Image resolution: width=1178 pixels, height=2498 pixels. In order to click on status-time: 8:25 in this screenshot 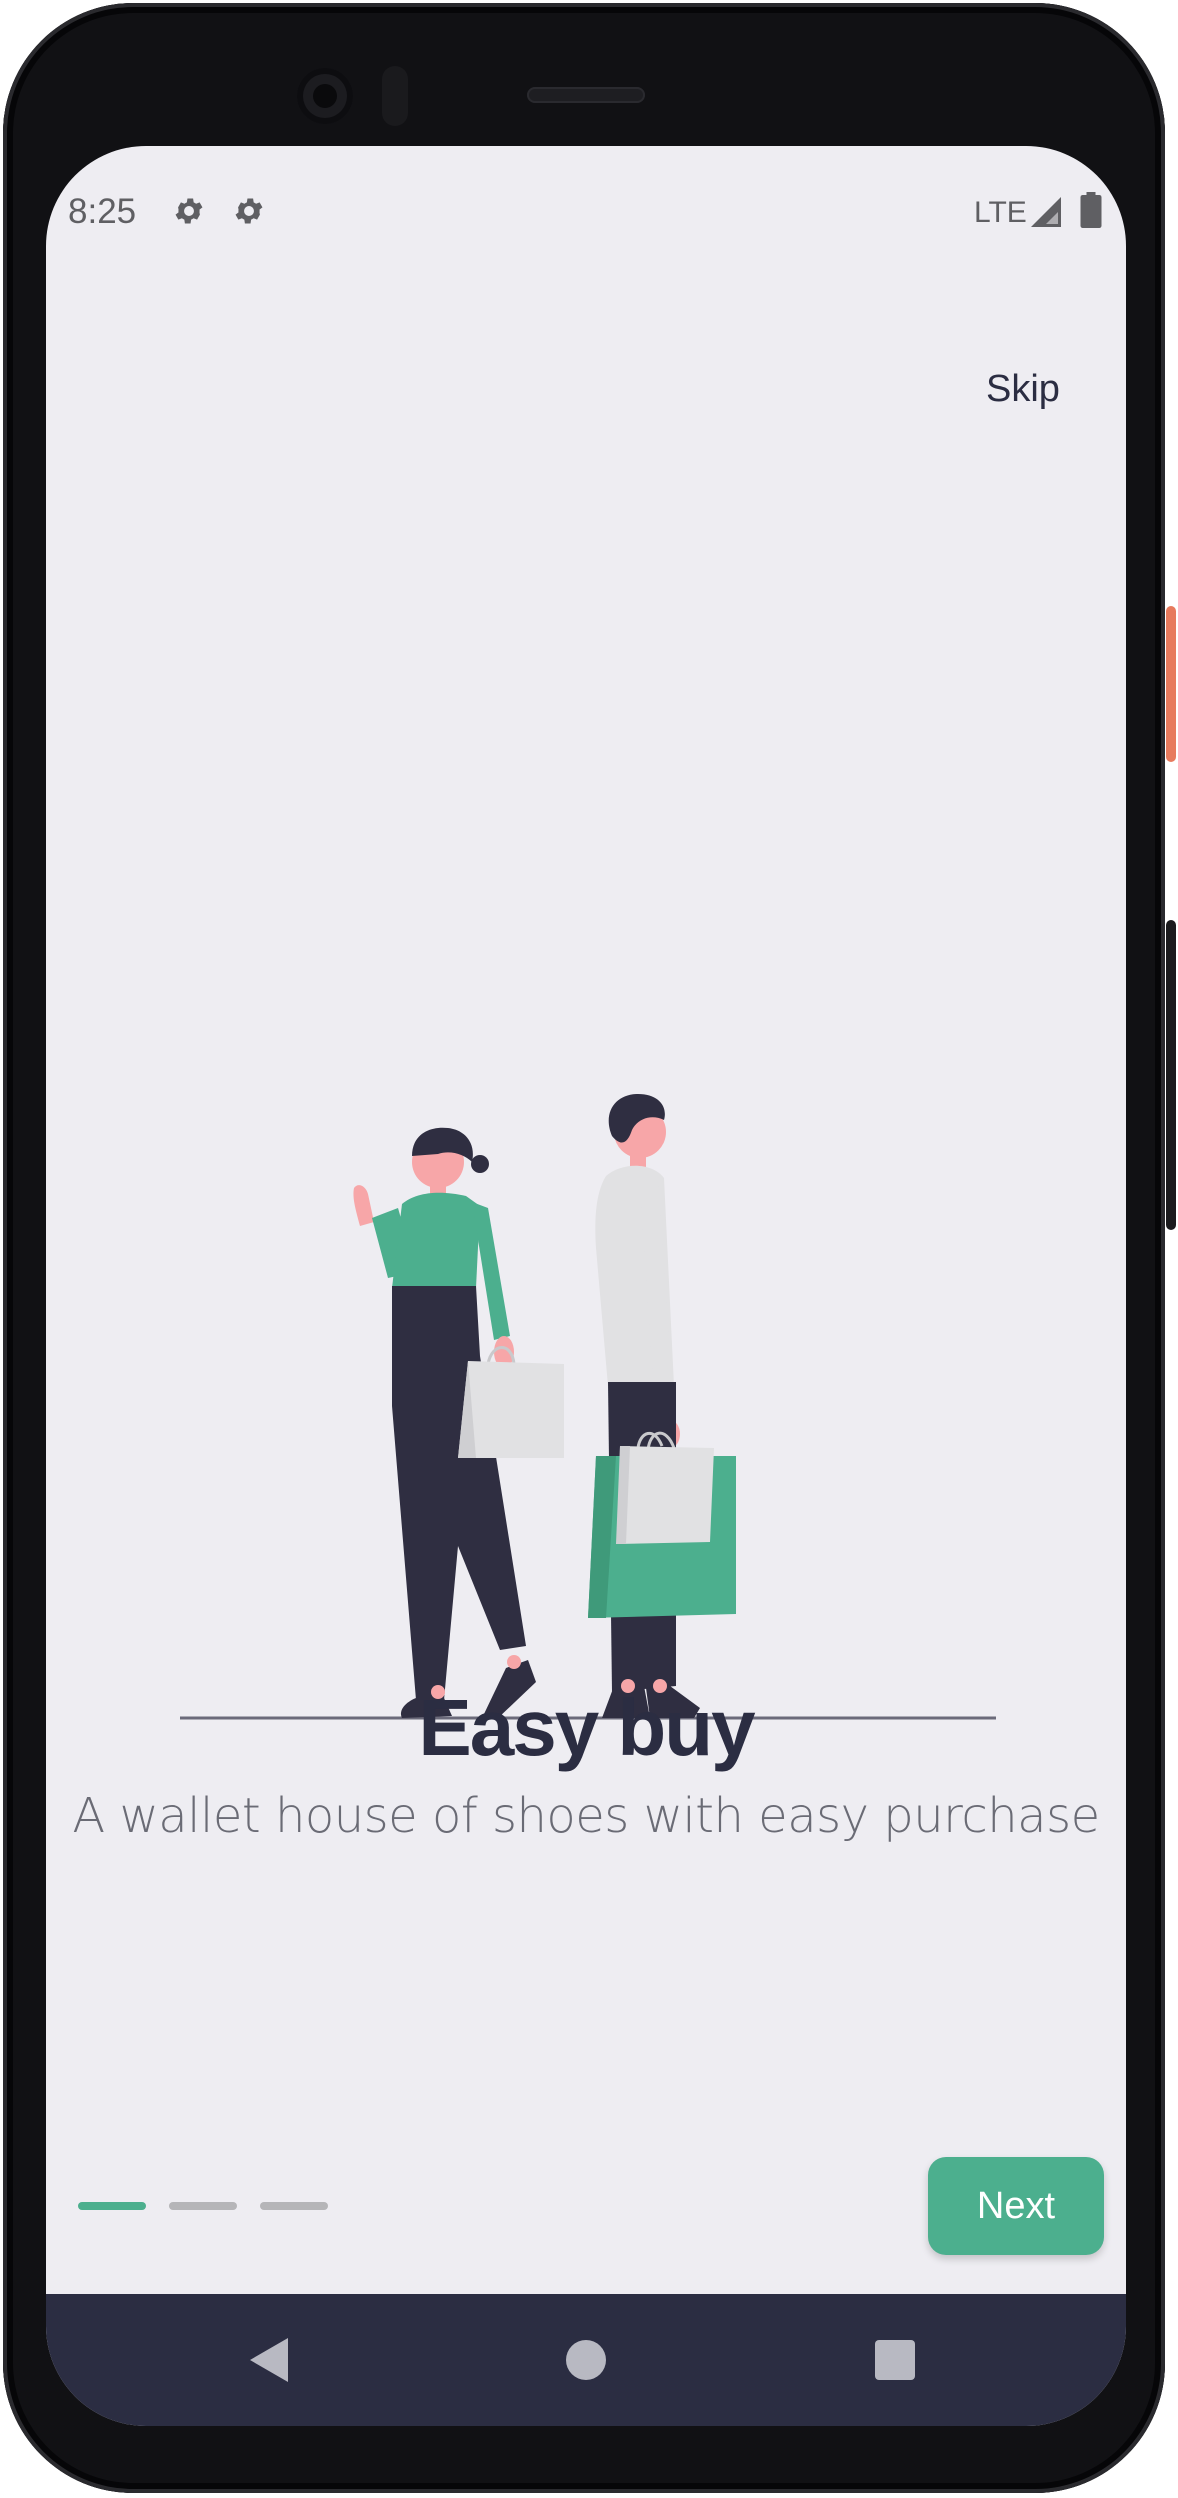, I will do `click(102, 211)`.